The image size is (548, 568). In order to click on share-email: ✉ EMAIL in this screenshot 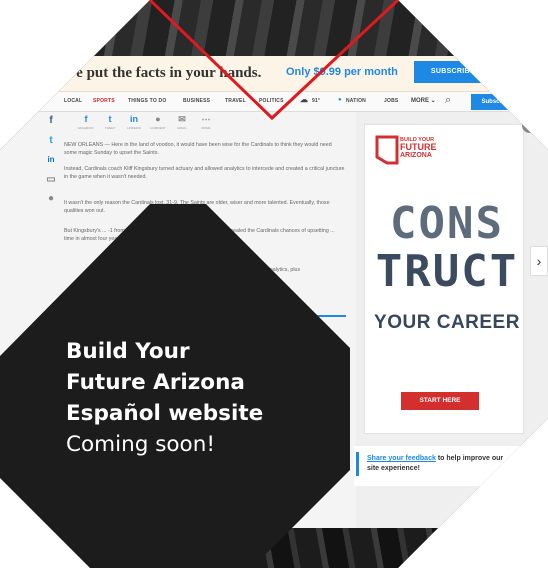, I will do `click(182, 122)`.